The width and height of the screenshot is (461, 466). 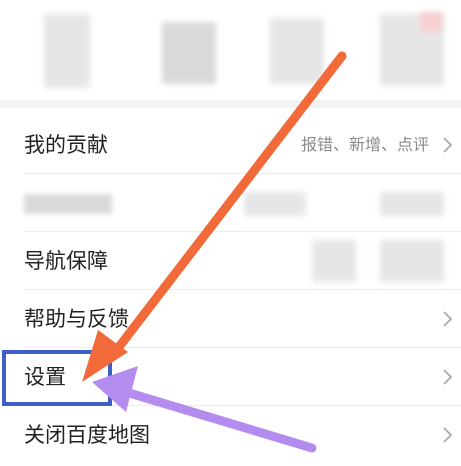 What do you see at coordinates (230, 104) in the screenshot?
I see `section-separator` at bounding box center [230, 104].